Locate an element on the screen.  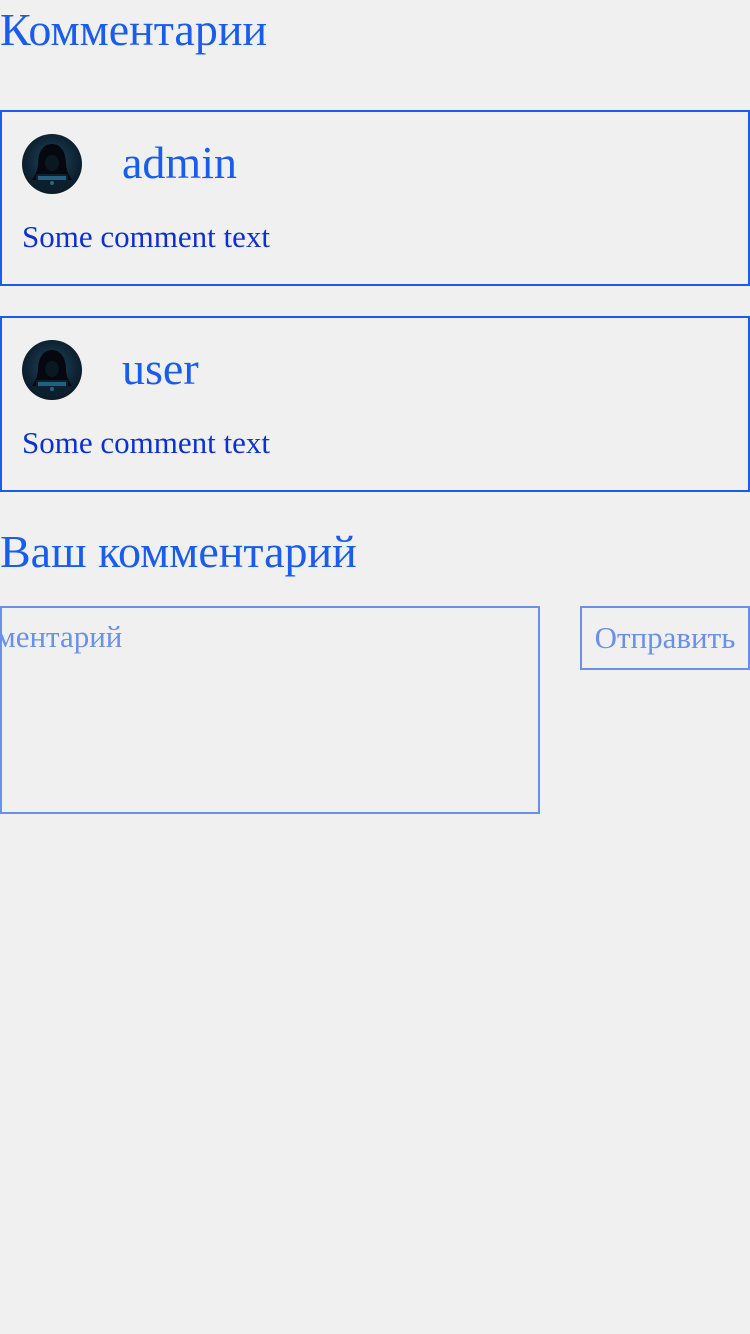
comment-input is located at coordinates (270, 710).